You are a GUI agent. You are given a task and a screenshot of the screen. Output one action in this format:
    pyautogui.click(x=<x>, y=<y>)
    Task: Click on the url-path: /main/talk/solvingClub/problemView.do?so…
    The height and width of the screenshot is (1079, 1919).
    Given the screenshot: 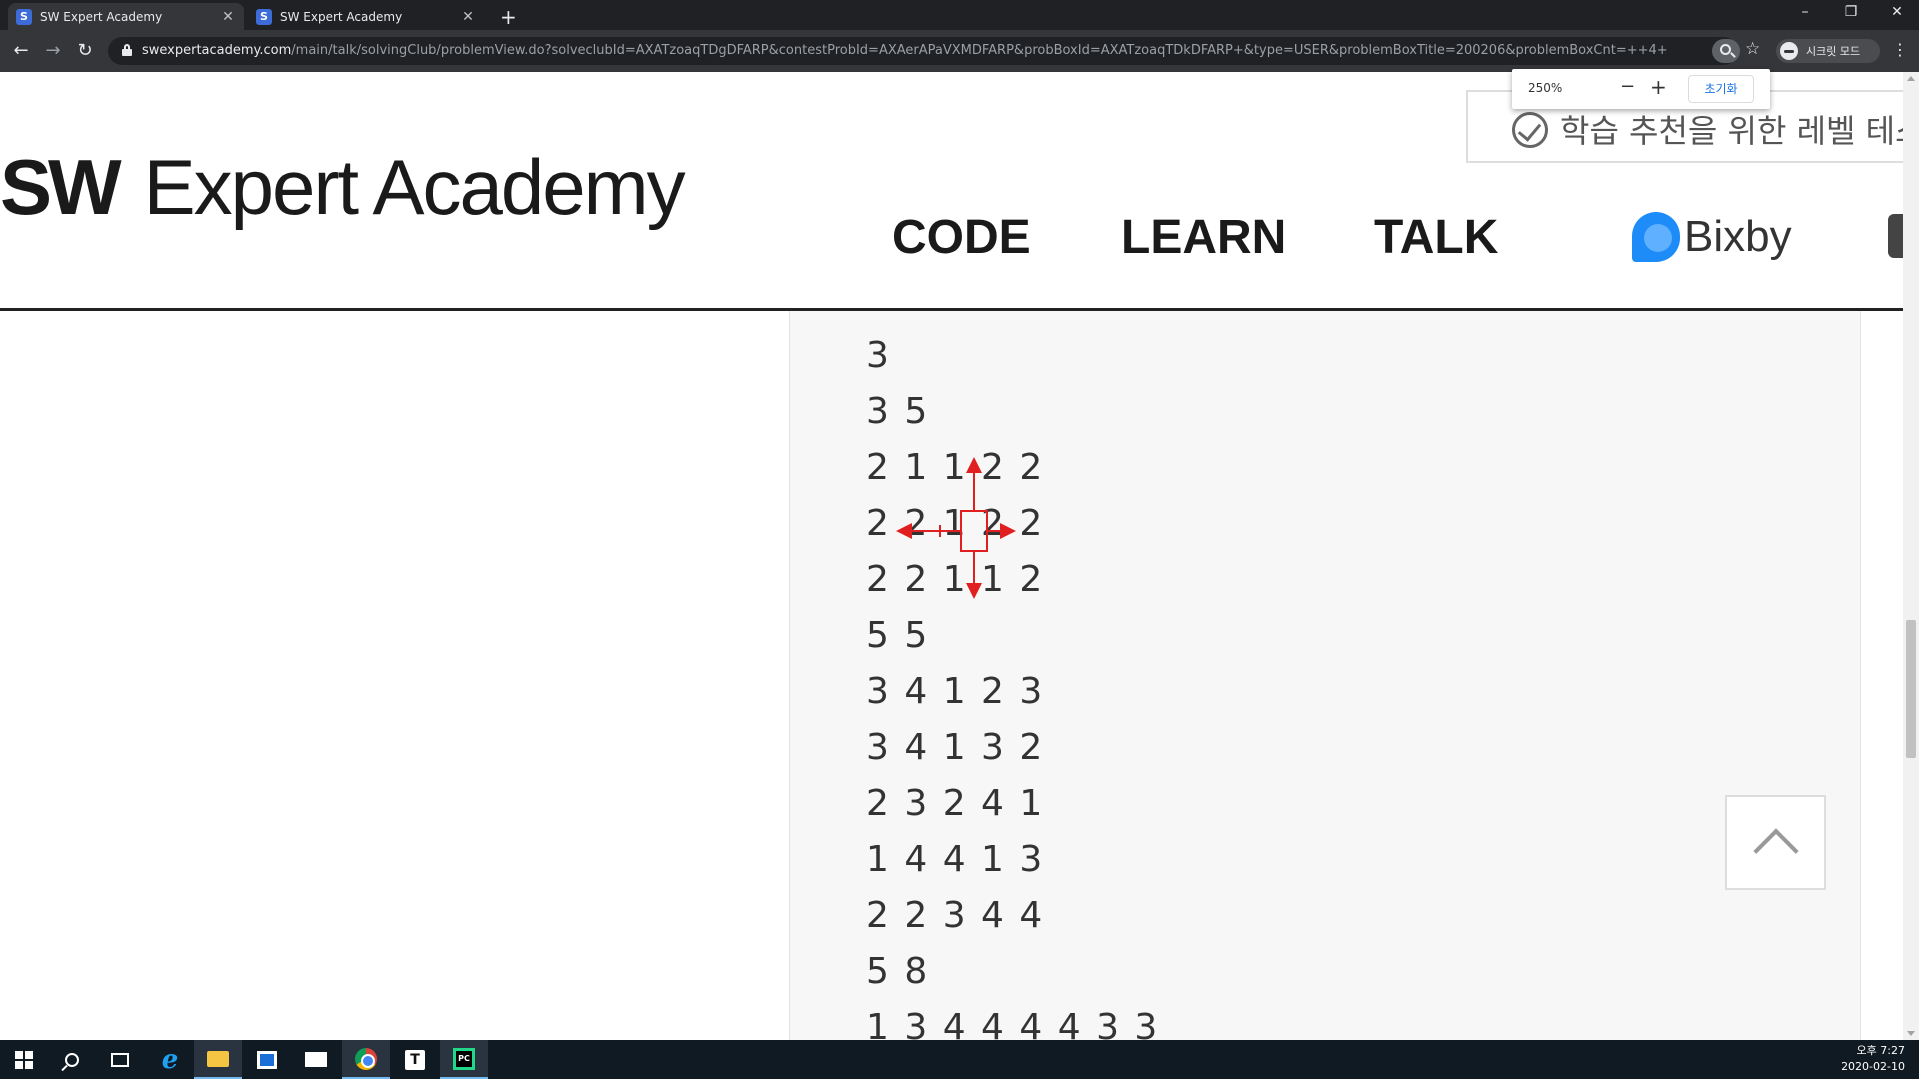 What is the action you would take?
    pyautogui.click(x=979, y=50)
    